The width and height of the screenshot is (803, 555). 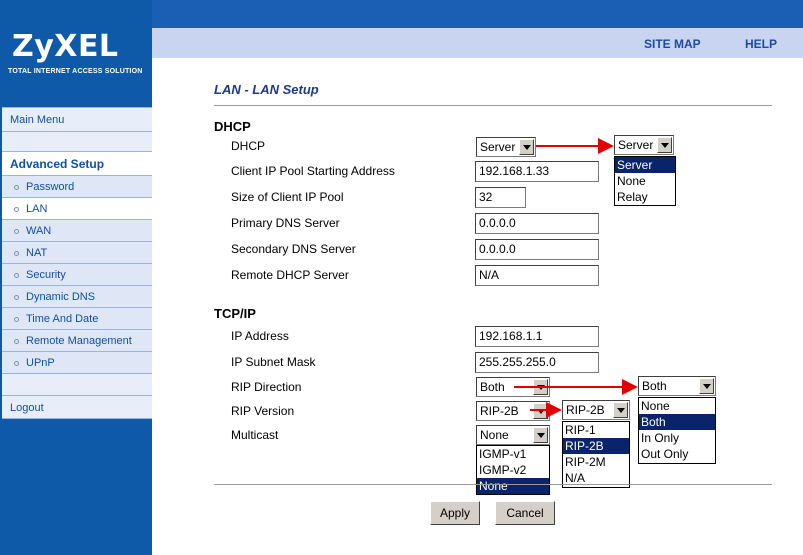 I want to click on sidebar-item-remote-management: Remote Management, so click(x=77, y=340).